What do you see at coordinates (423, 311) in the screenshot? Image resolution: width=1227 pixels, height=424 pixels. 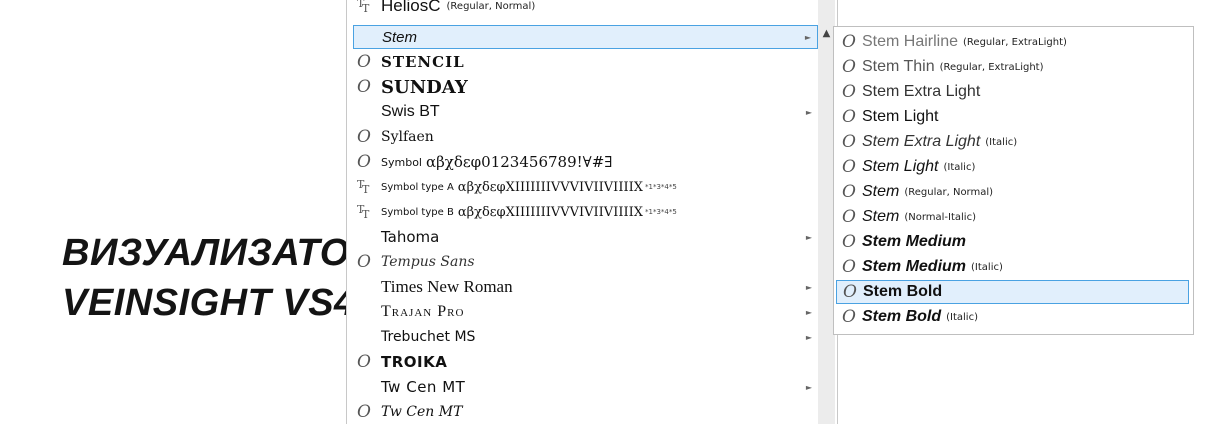 I see `font-name: Trajan Pro` at bounding box center [423, 311].